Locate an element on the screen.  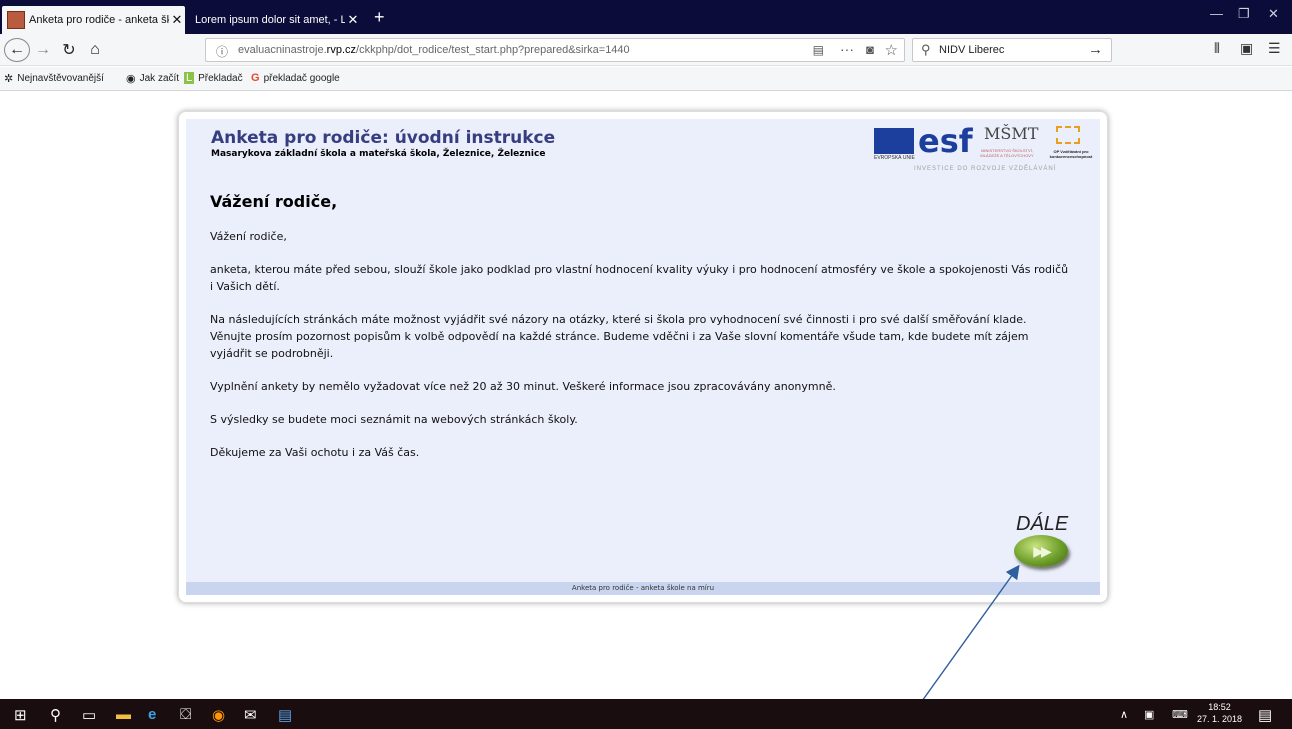
windows-start-icon: ⊞ is located at coordinates (20, 715).